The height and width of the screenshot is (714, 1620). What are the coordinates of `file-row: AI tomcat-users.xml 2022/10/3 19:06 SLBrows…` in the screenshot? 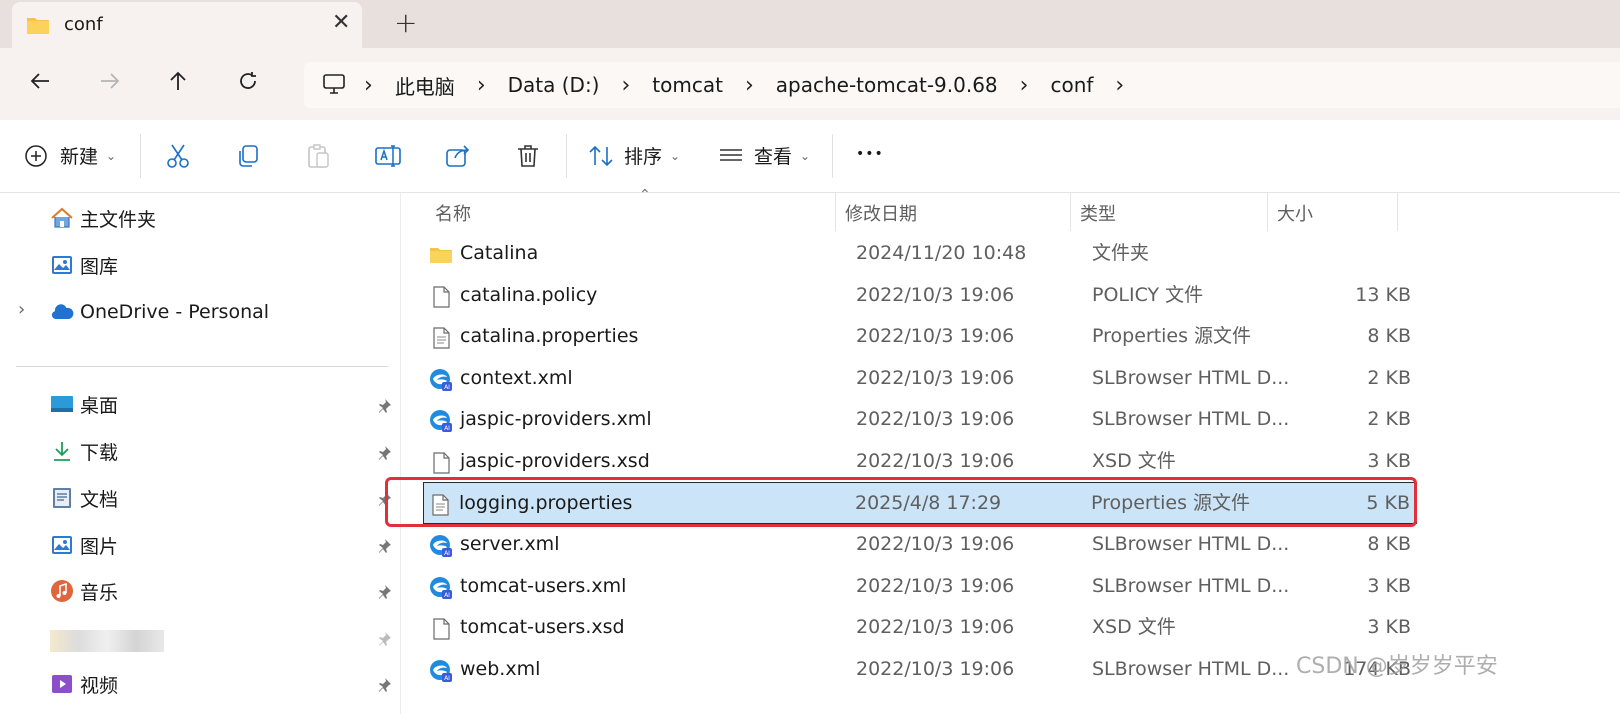 It's located at (925, 586).